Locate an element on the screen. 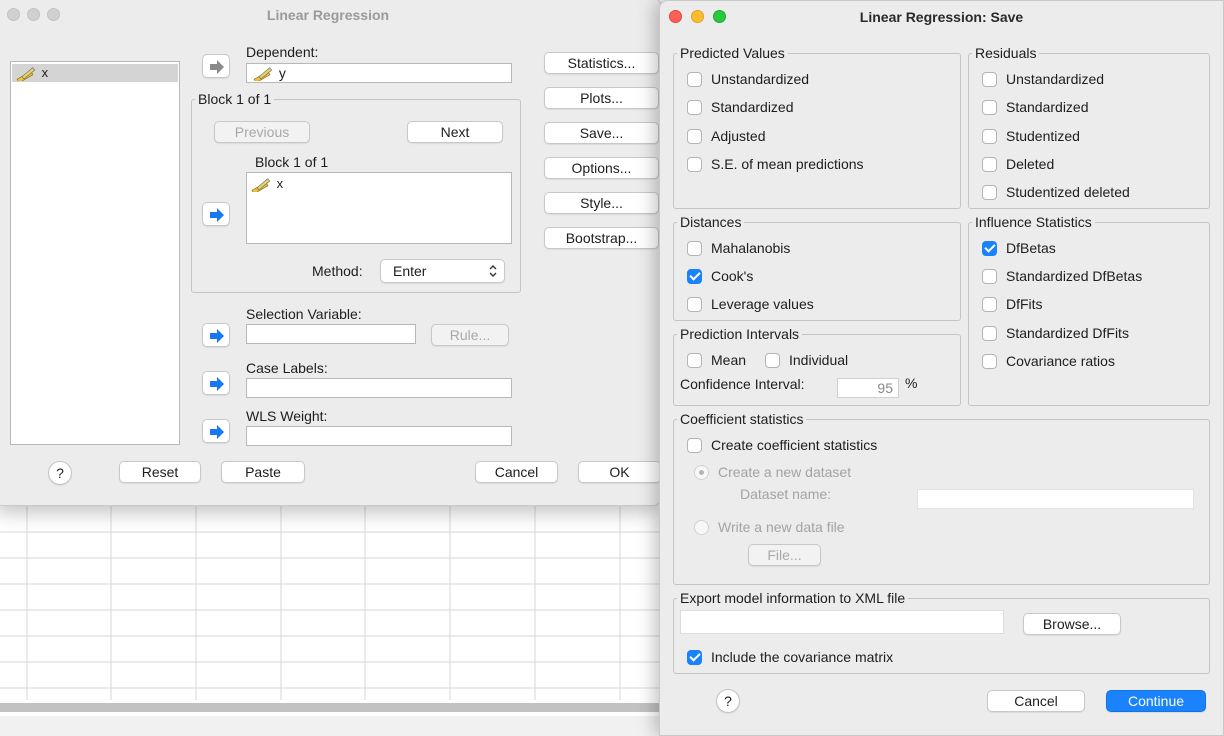 This screenshot has width=1224, height=736. write-new-data-file-radio: Write a new data file is located at coordinates (769, 527).